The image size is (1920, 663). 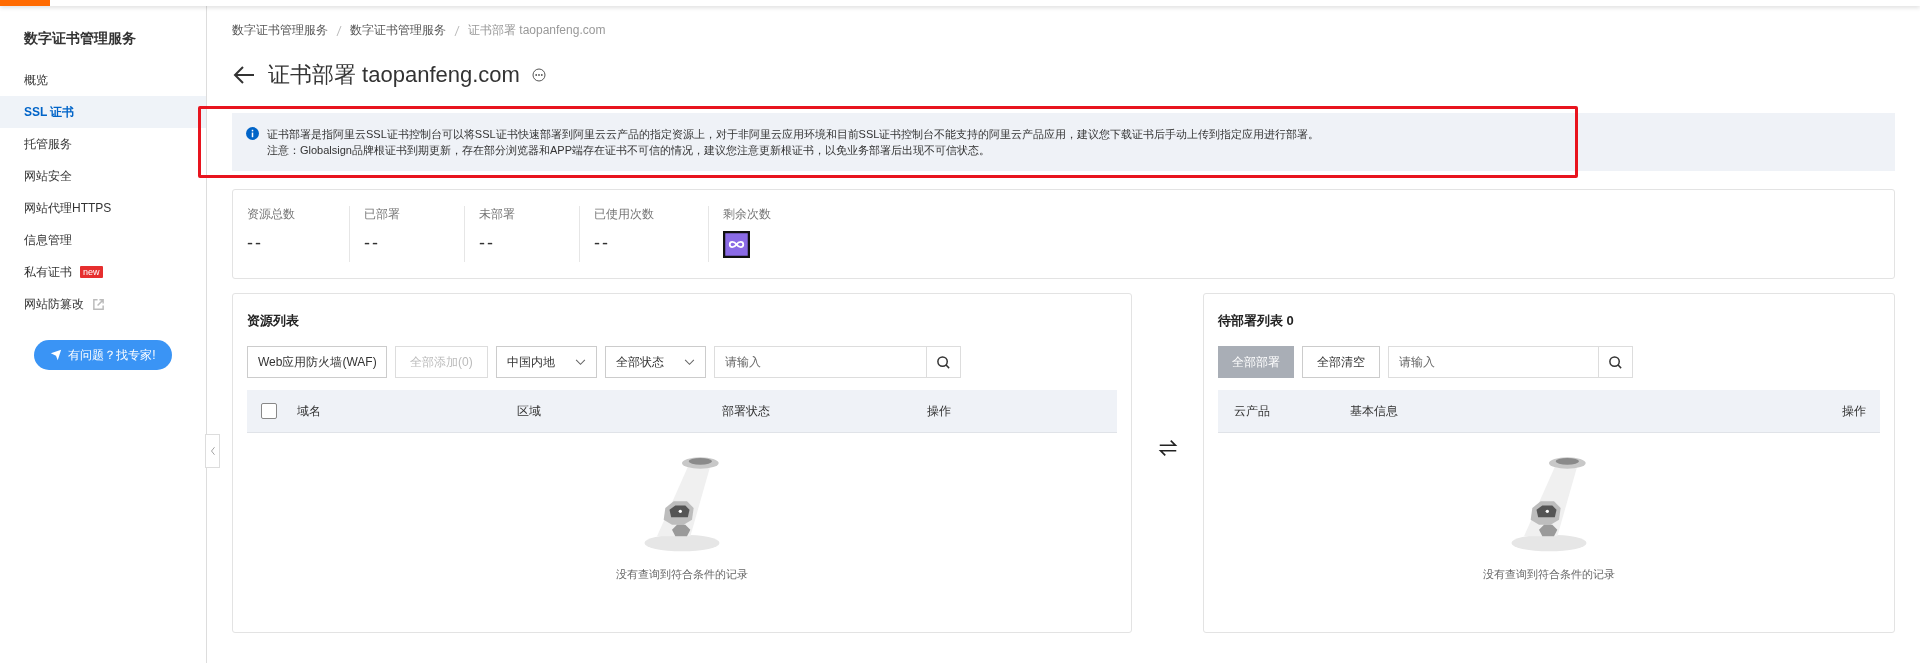 What do you see at coordinates (252, 133) in the screenshot?
I see `info-icon` at bounding box center [252, 133].